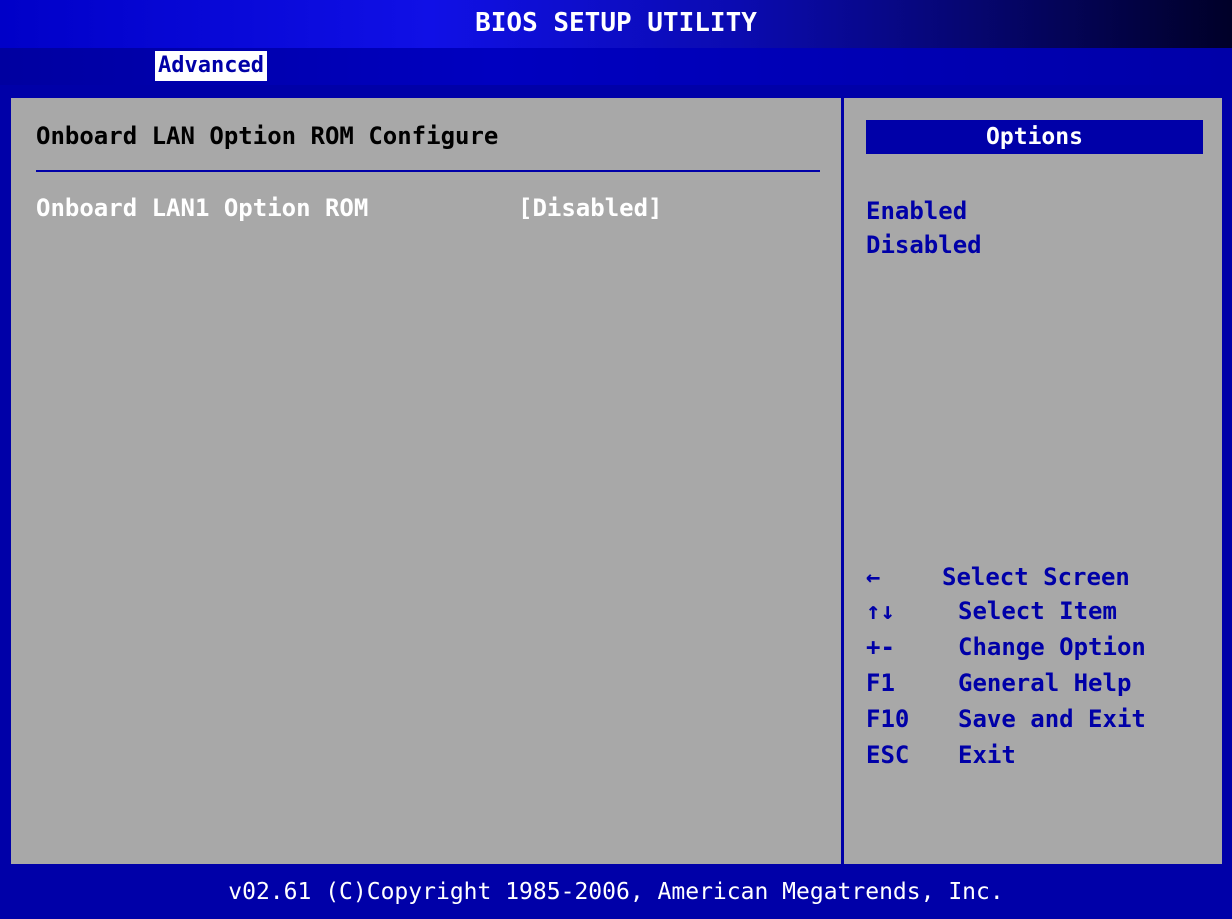 The height and width of the screenshot is (919, 1232). I want to click on f10-key: F10, so click(888, 719).